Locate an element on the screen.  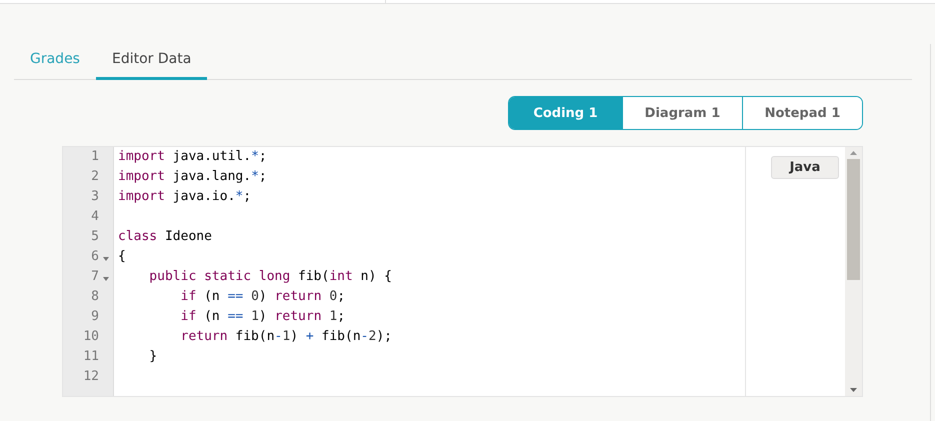
code-line: public static long fib(int n) { is located at coordinates (270, 277).